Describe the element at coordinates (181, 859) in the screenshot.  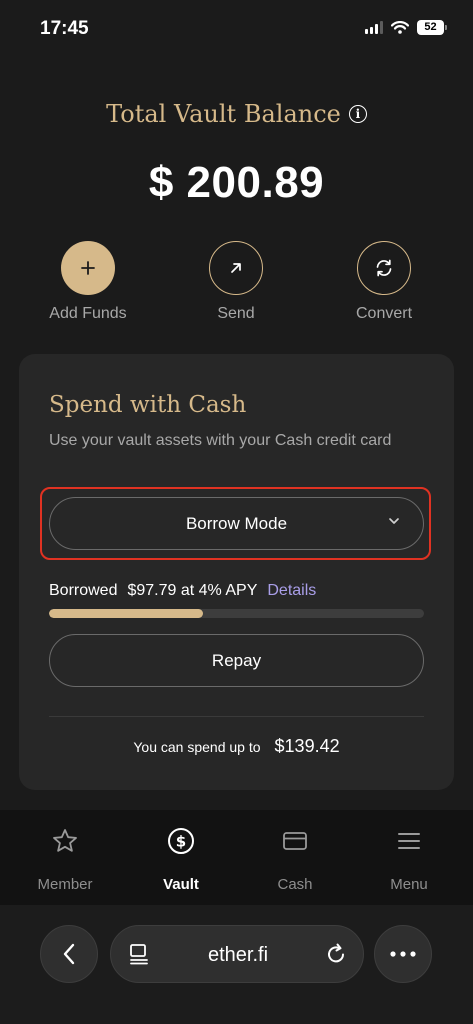
I see `tab-vault: $ Vault` at that location.